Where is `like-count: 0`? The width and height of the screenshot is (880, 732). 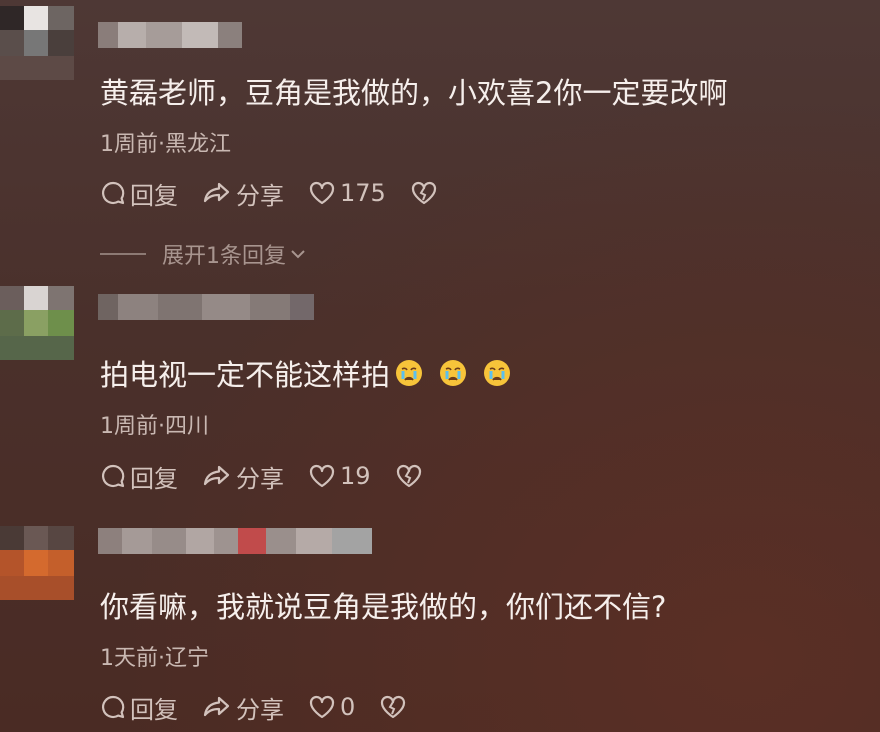 like-count: 0 is located at coordinates (348, 707).